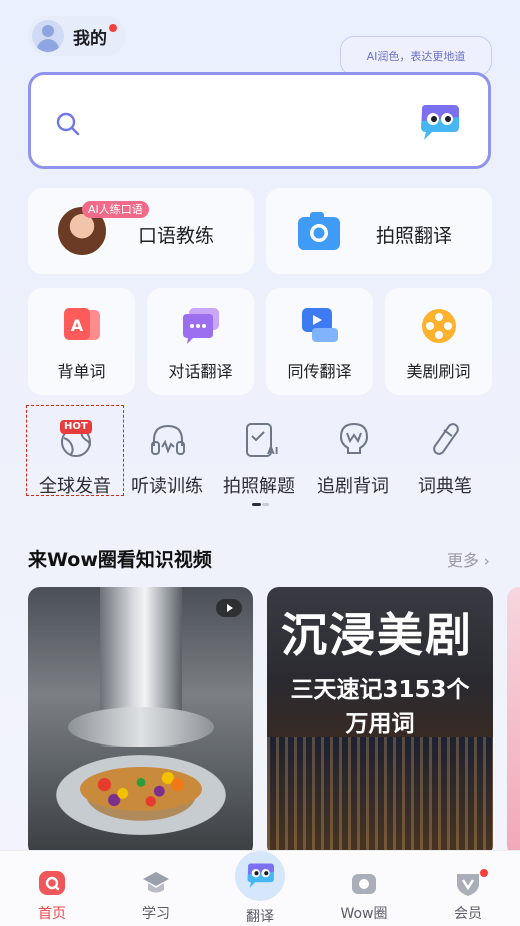 The height and width of the screenshot is (926, 520). I want to click on global-pronunciation-label: 全球发音, so click(75, 486).